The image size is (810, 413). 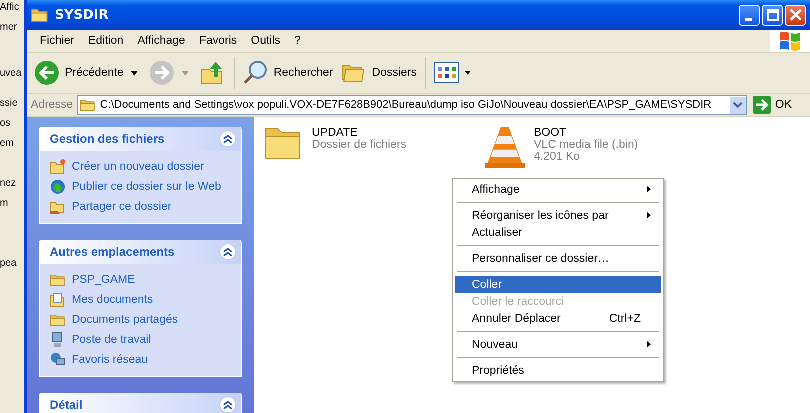 I want to click on menu-item: Favoris, so click(x=218, y=41).